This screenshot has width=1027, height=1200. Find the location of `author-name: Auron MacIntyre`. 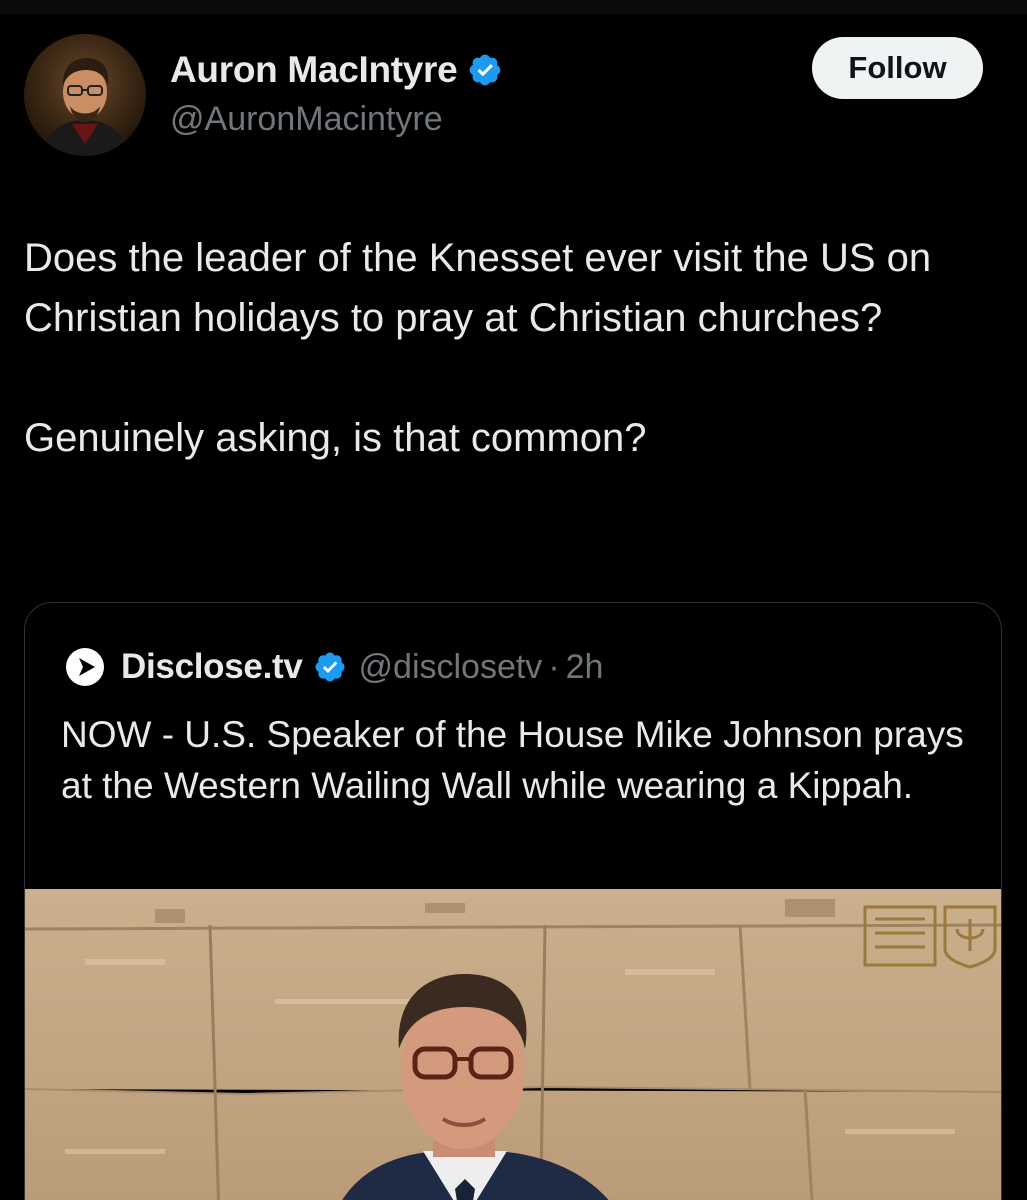

author-name: Auron MacIntyre is located at coordinates (314, 70).